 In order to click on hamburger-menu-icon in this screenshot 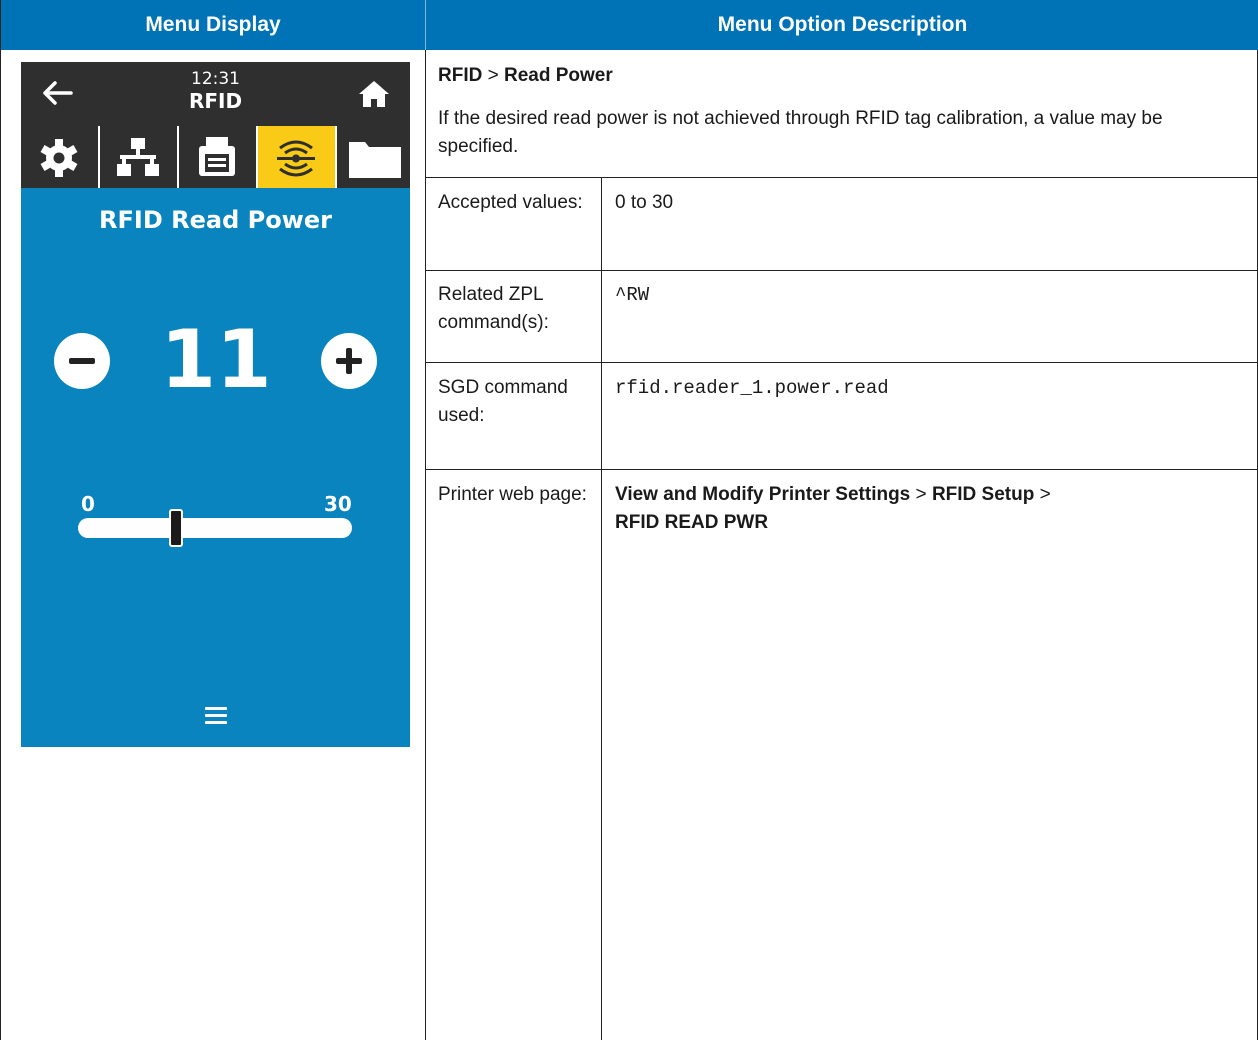, I will do `click(216, 716)`.